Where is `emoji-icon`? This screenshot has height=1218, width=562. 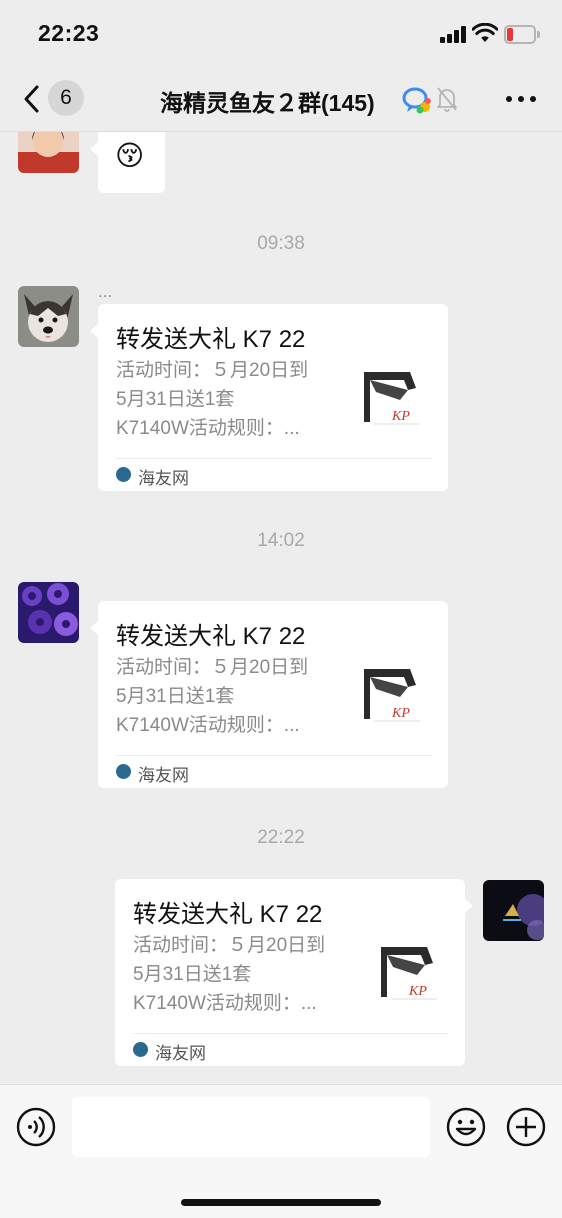
emoji-icon is located at coordinates (466, 1127).